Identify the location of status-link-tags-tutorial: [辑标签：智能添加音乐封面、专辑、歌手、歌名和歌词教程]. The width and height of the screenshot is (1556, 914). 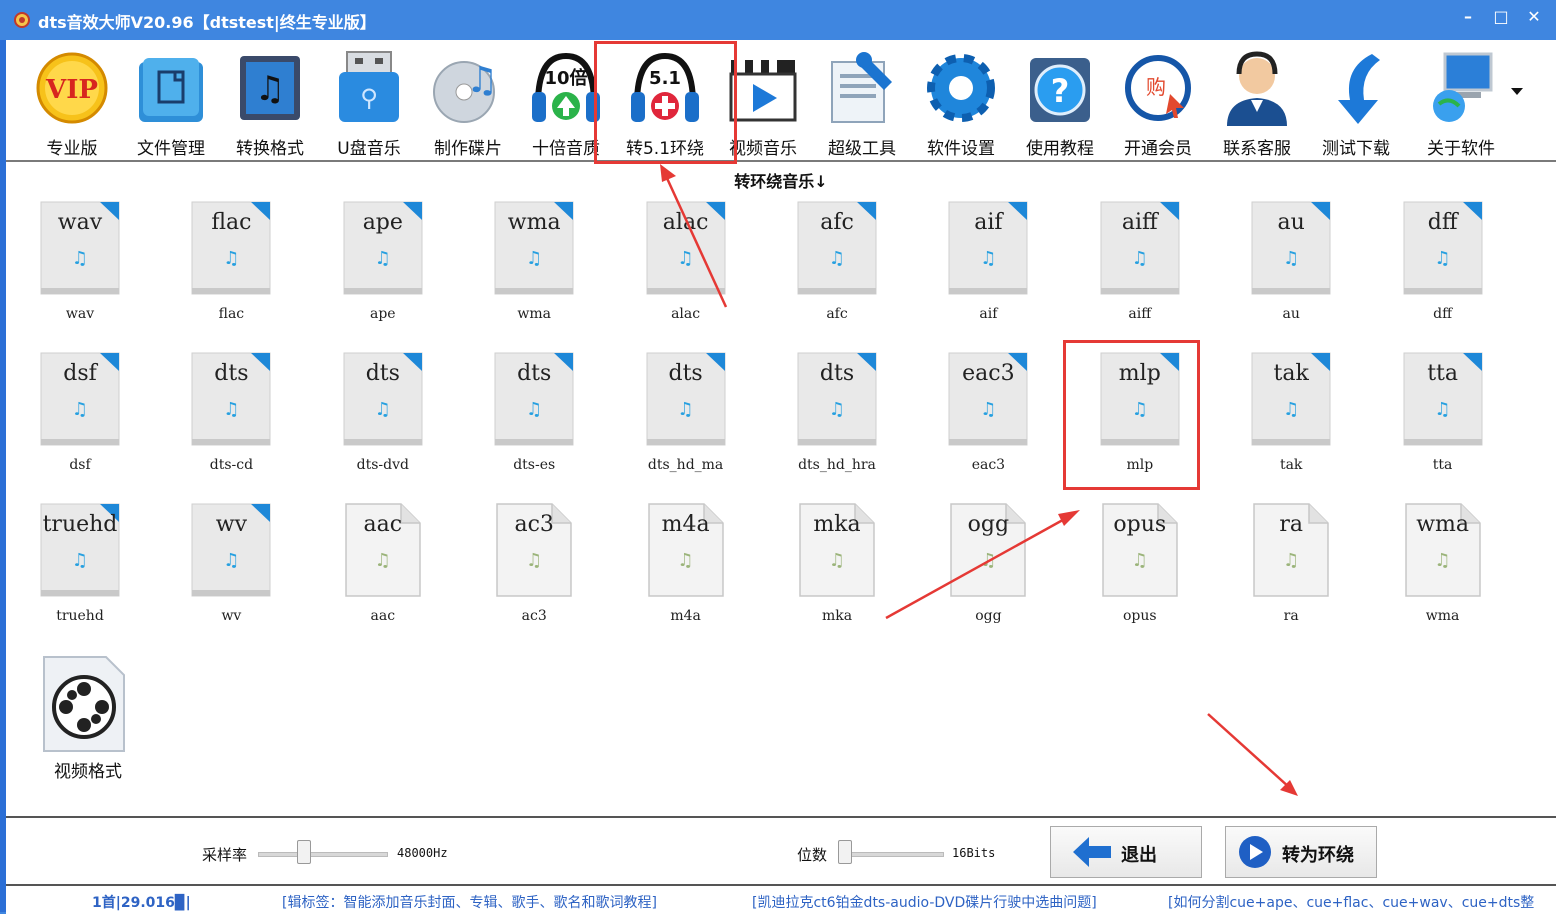
(469, 902).